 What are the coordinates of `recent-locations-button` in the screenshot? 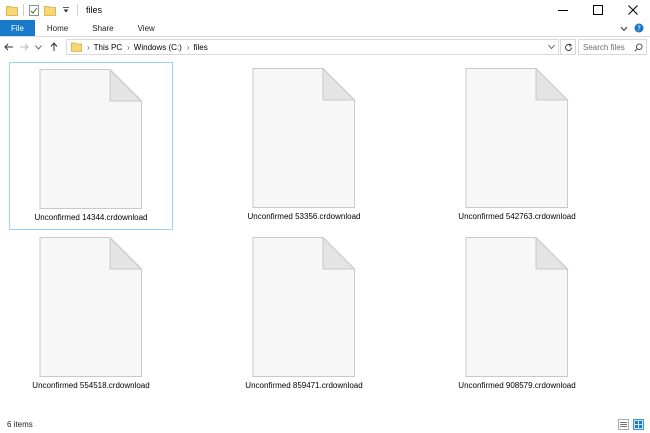 It's located at (38, 47).